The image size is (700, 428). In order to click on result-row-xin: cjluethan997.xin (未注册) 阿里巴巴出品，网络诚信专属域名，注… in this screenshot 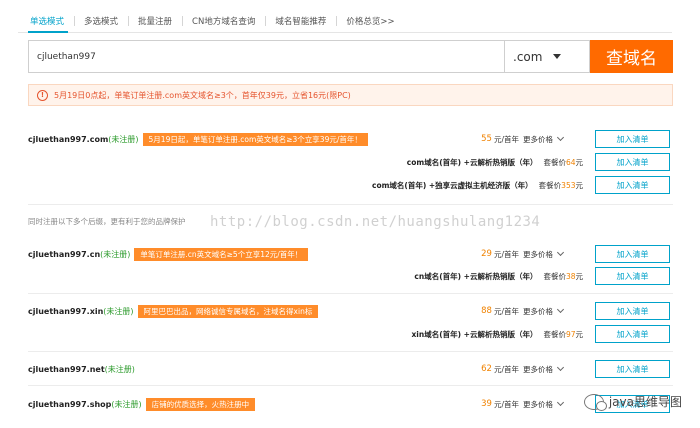, I will do `click(350, 311)`.